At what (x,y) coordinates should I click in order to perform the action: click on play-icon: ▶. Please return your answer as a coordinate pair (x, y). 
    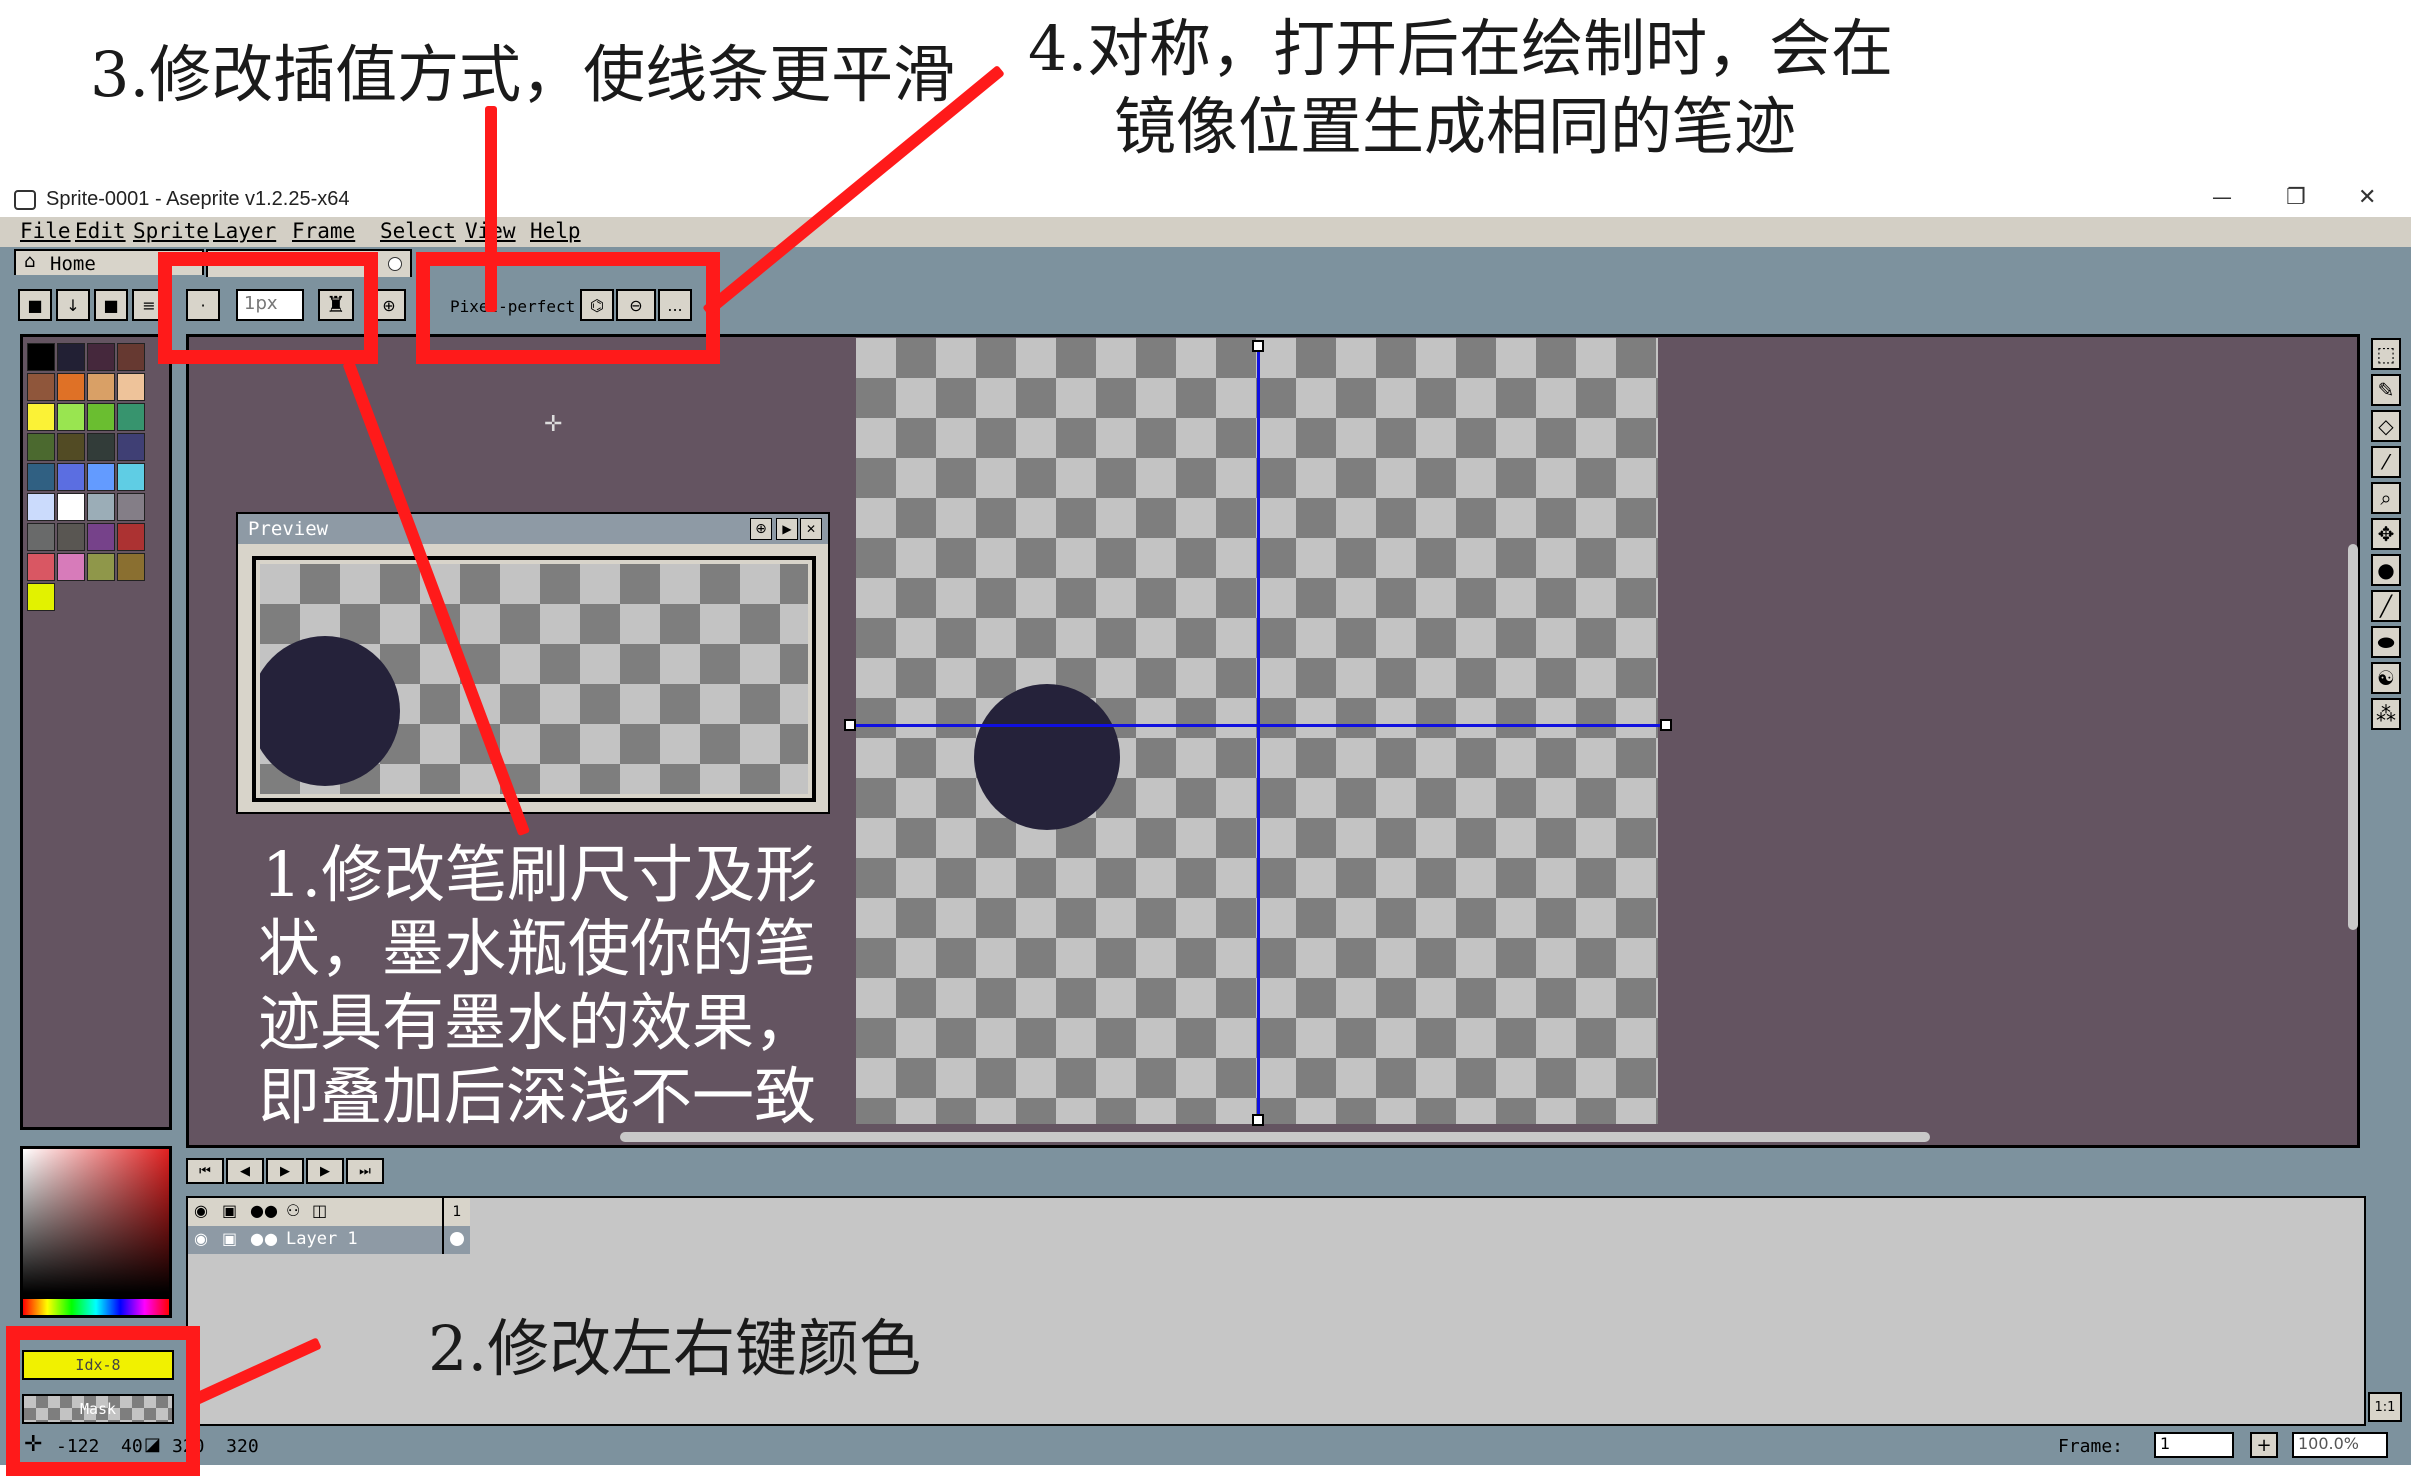
    Looking at the image, I should click on (285, 1171).